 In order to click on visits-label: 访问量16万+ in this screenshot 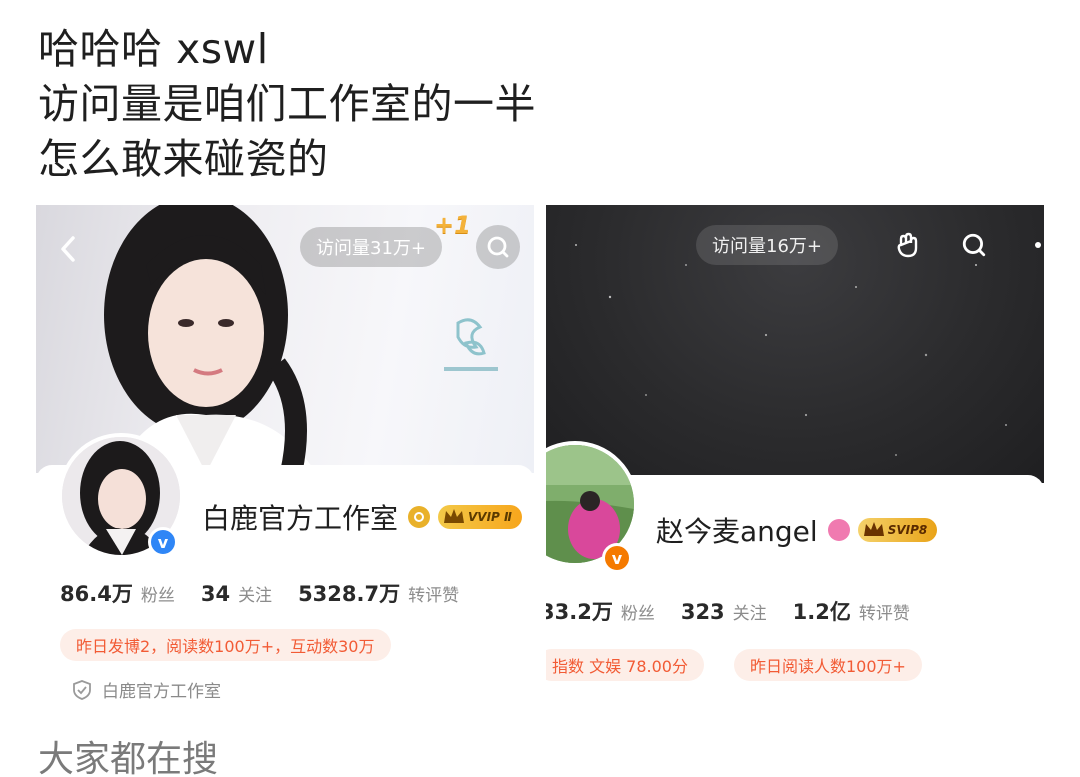, I will do `click(767, 246)`.